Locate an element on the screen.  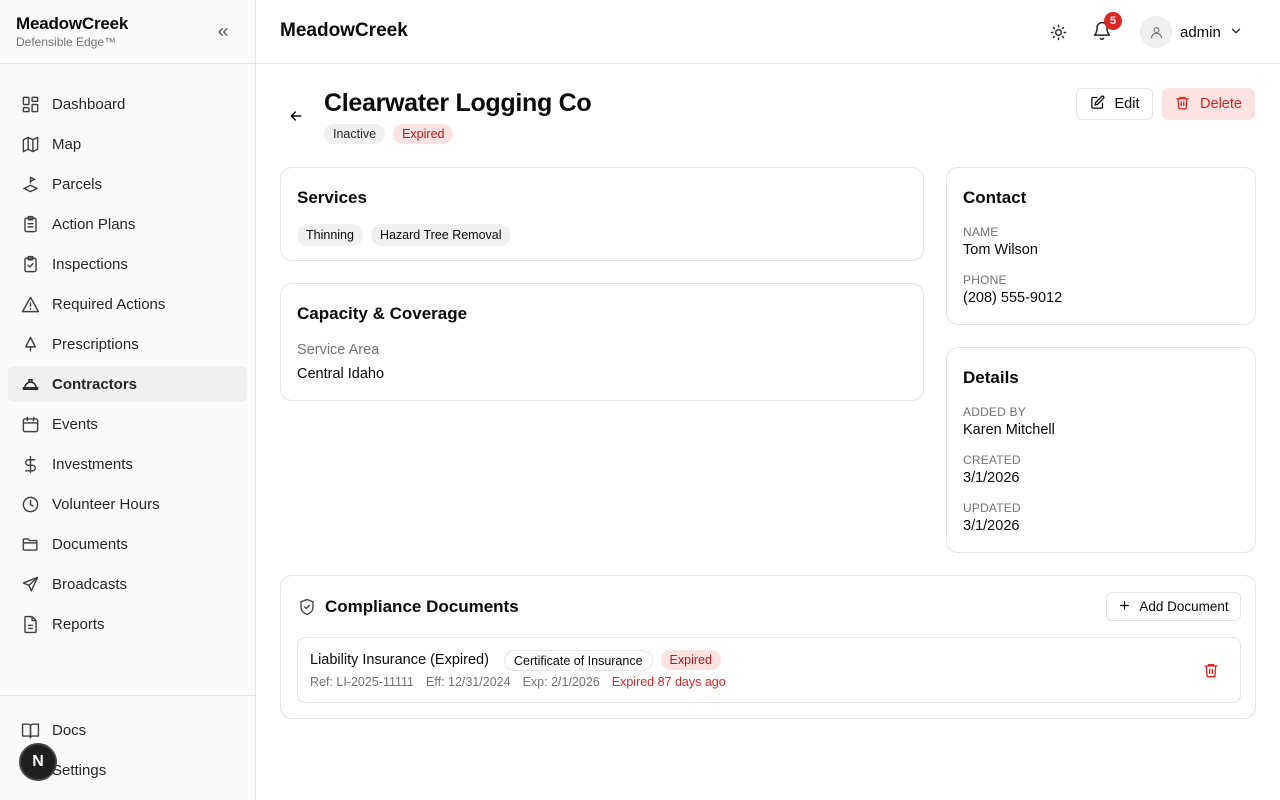
shield-check-icon is located at coordinates (307, 608).